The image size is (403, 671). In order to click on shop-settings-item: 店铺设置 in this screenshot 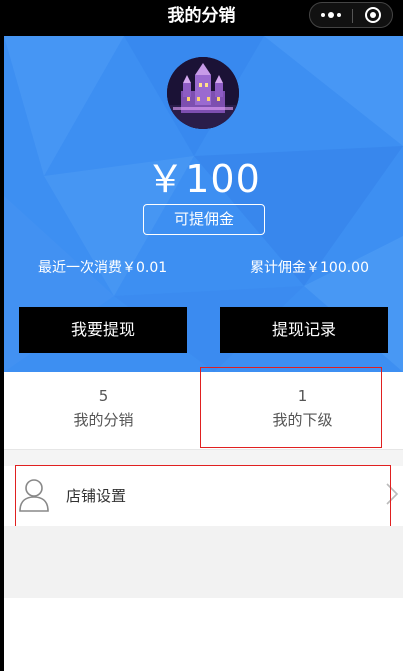, I will do `click(203, 496)`.